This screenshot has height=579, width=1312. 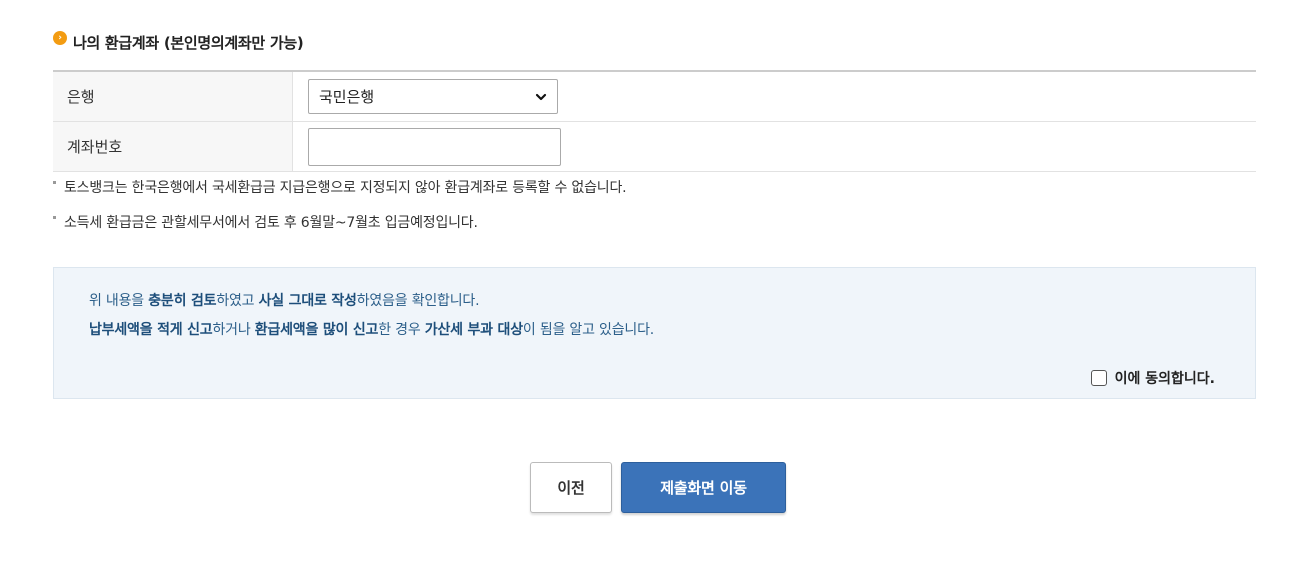 What do you see at coordinates (571, 487) in the screenshot?
I see `prev-button: 이전` at bounding box center [571, 487].